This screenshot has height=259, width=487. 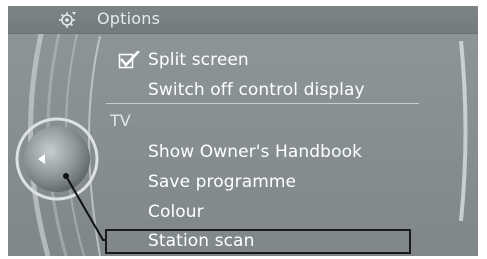 What do you see at coordinates (243, 20) in the screenshot?
I see `title-bar: Options` at bounding box center [243, 20].